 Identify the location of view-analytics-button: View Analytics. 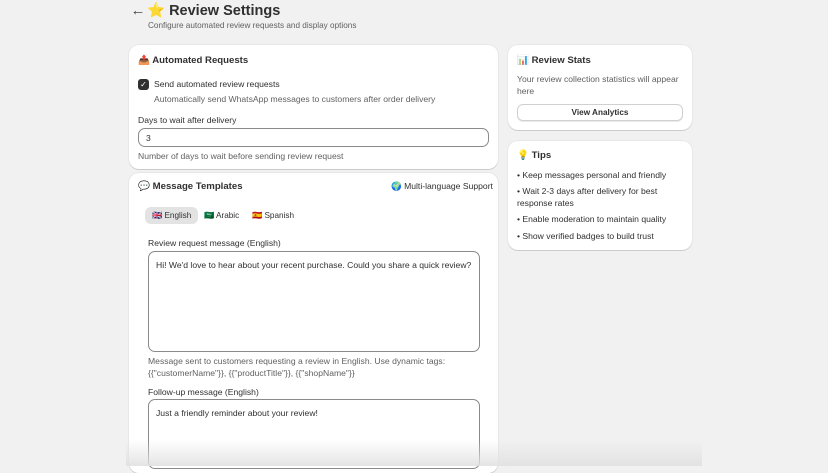
(600, 112).